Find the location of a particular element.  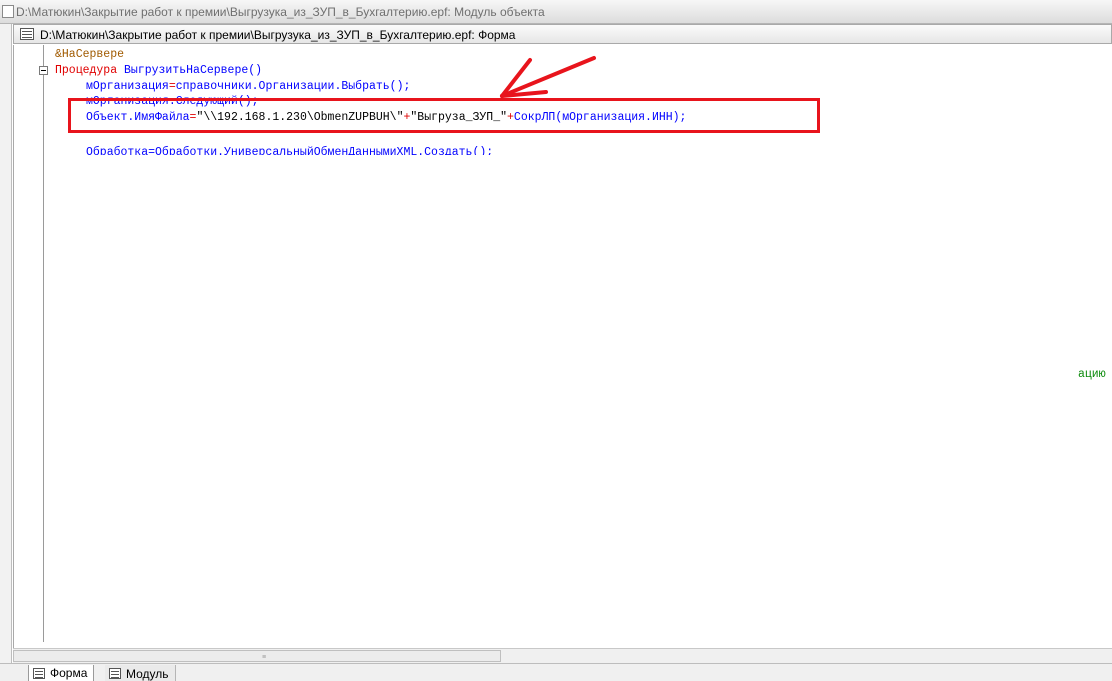

tab-module: Модуль is located at coordinates (140, 673).